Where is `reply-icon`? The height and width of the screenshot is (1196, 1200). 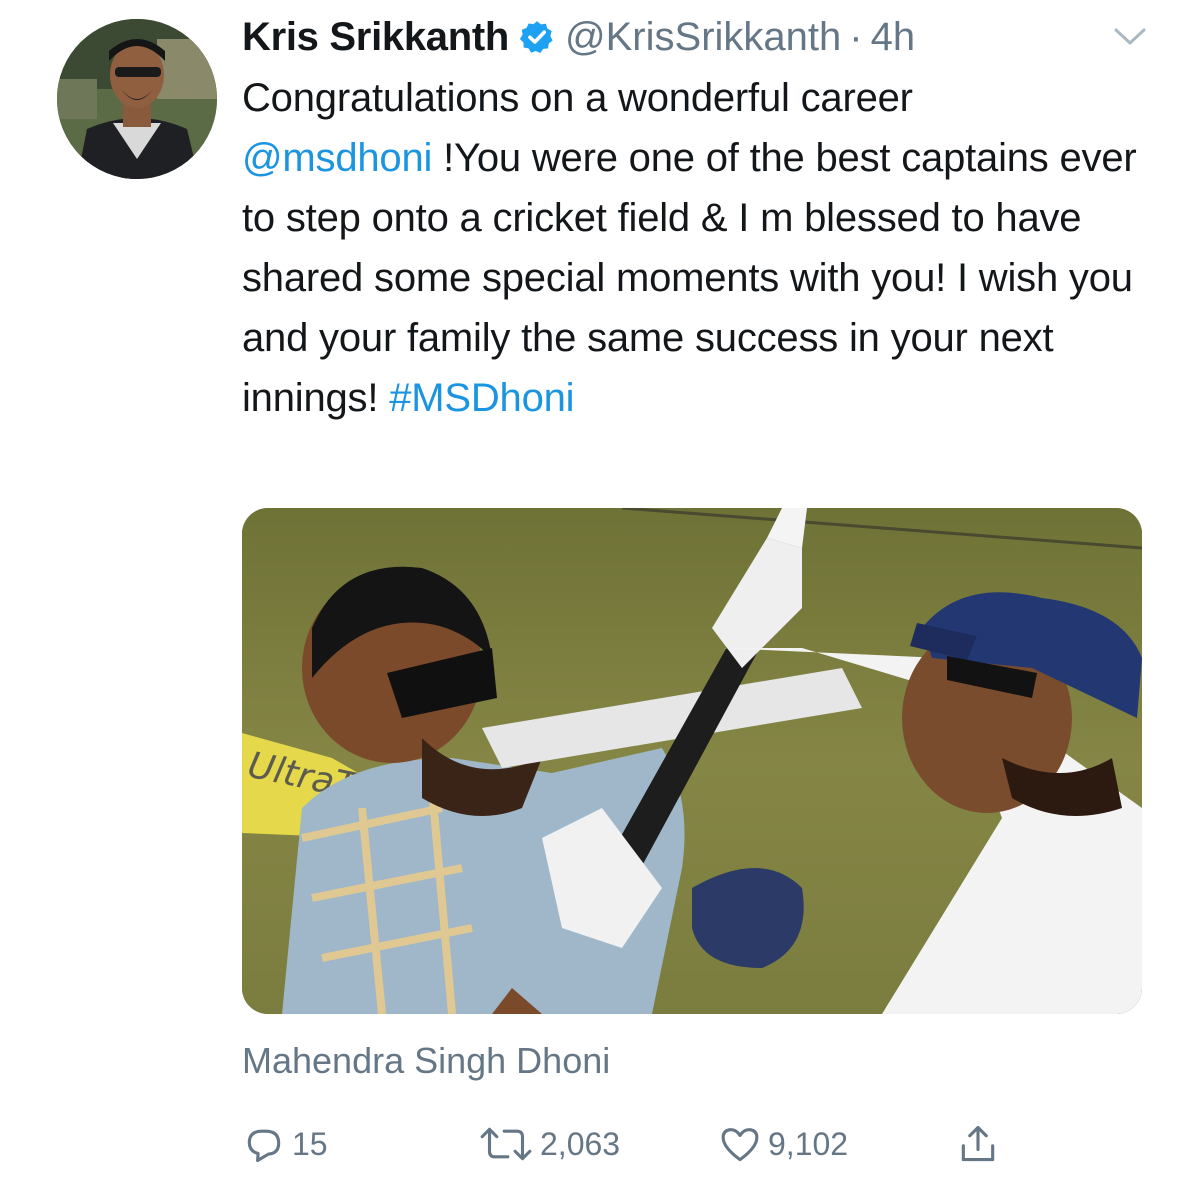
reply-icon is located at coordinates (264, 1144).